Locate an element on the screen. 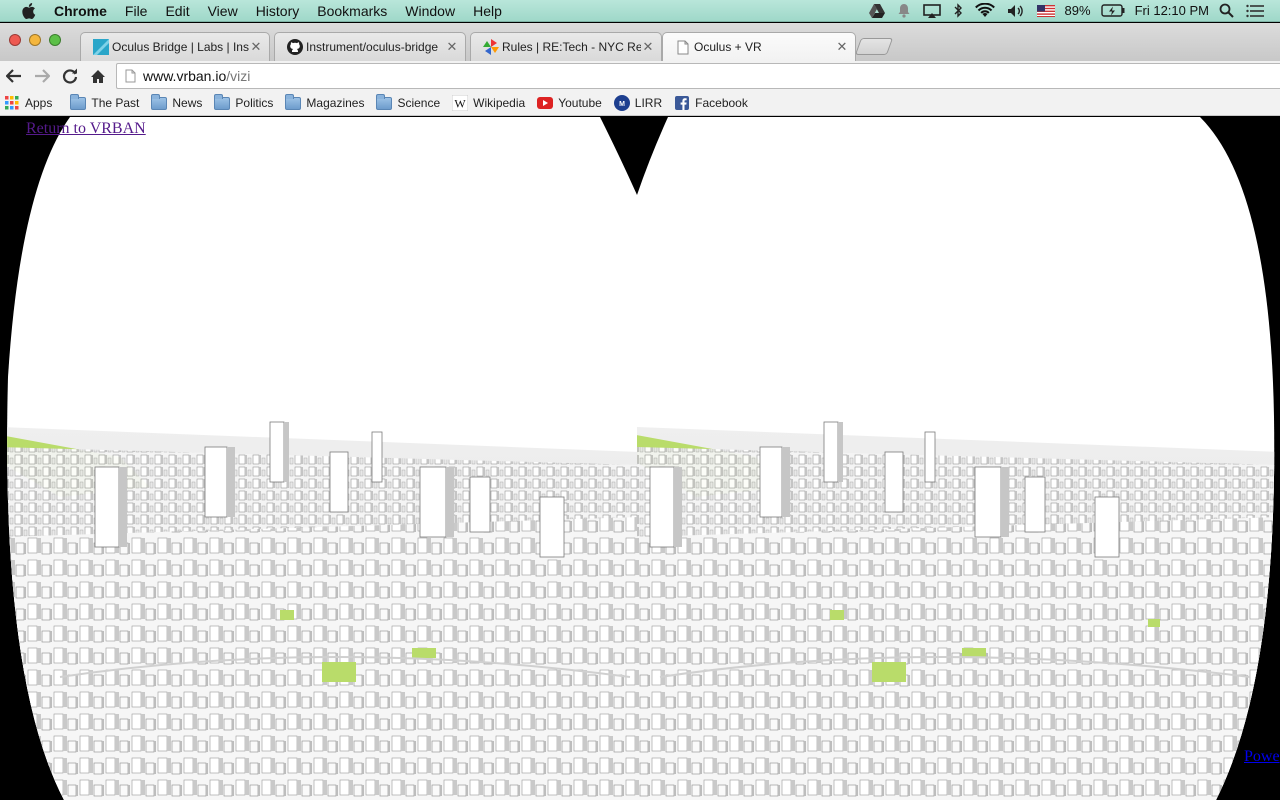 The height and width of the screenshot is (800, 1280). tab-title: Rules | RE:Tech - NYC Real Estate is located at coordinates (571, 47).